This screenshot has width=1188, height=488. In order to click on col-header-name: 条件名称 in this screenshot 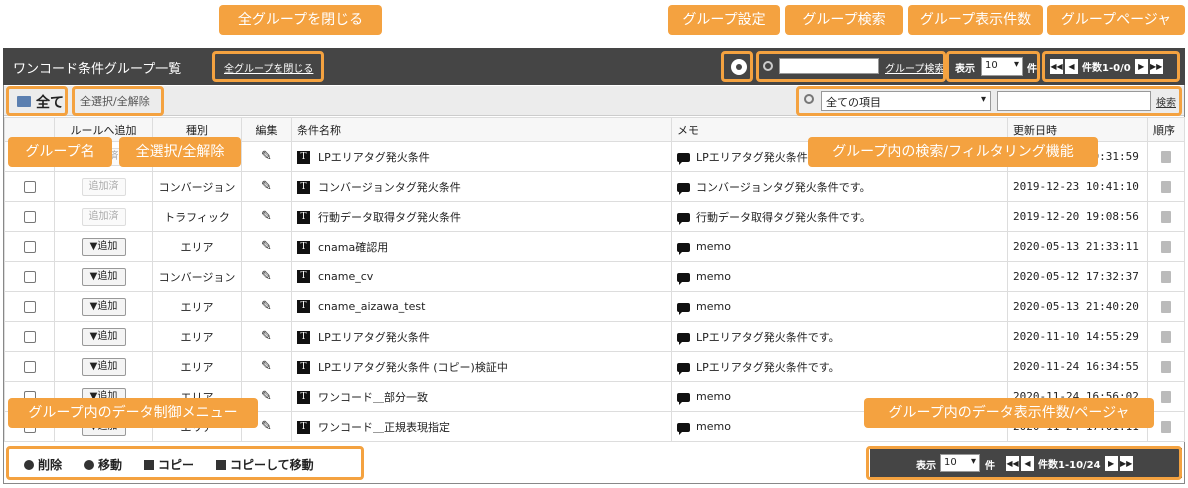, I will do `click(481, 129)`.